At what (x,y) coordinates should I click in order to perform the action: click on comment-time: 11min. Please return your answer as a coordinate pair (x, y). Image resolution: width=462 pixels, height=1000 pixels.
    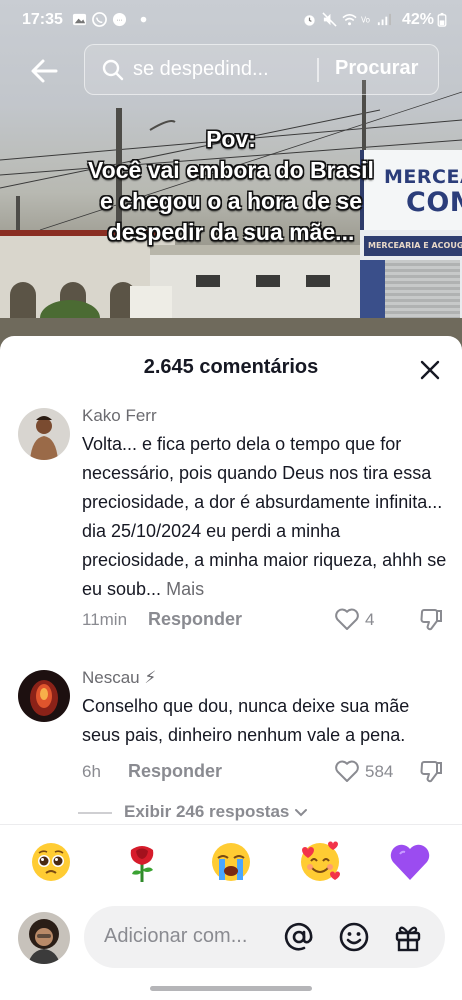
    Looking at the image, I should click on (105, 619).